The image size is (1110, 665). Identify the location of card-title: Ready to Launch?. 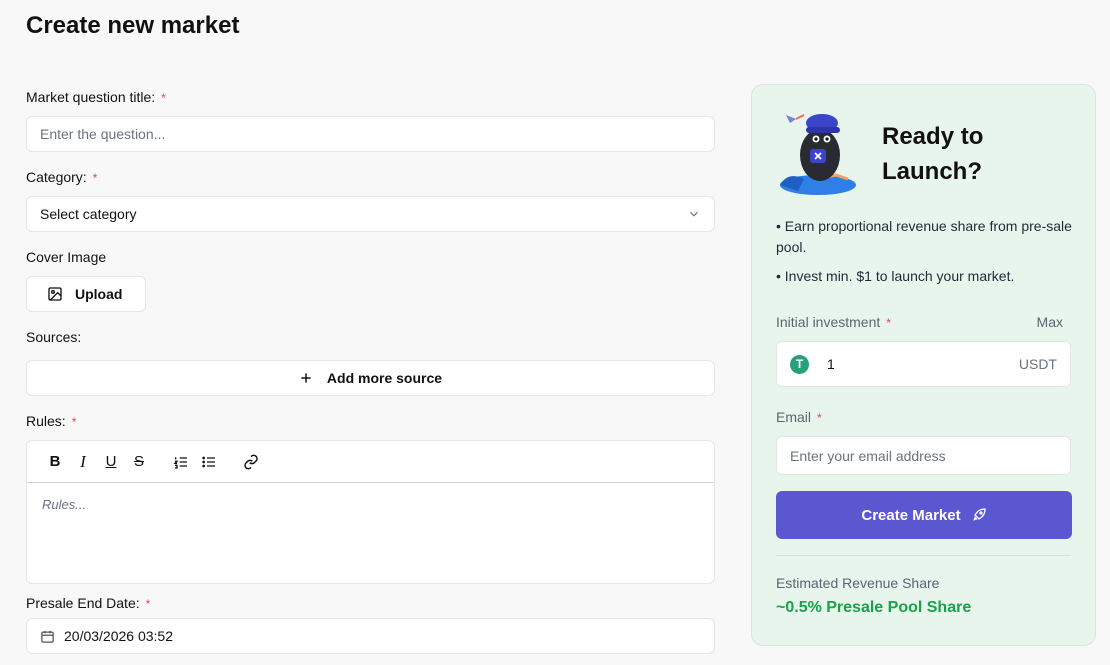
(933, 154).